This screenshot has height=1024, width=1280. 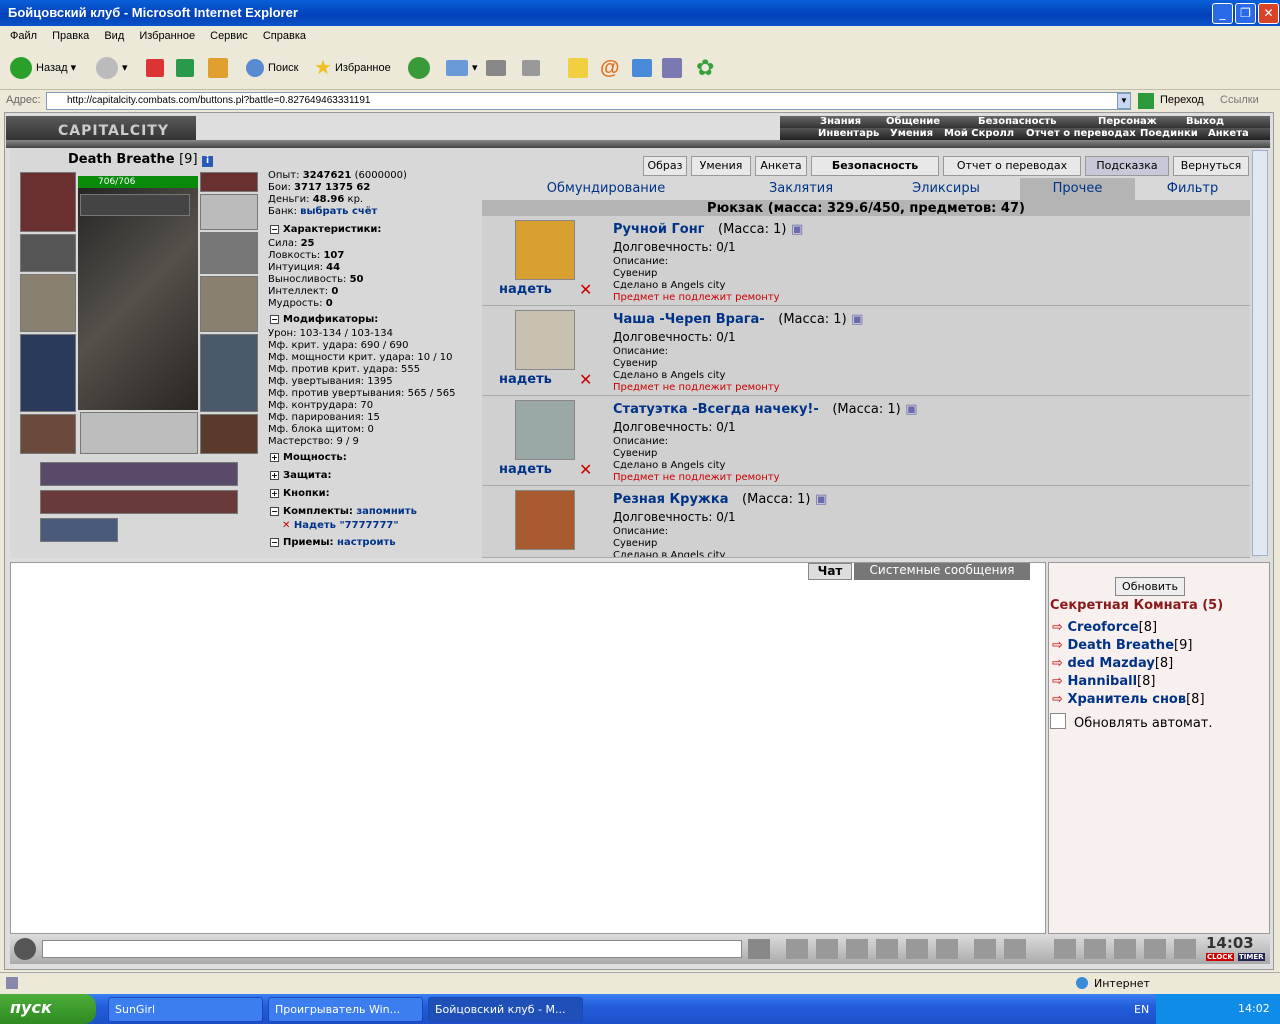 I want to click on btn-image: Образ, so click(x=665, y=166).